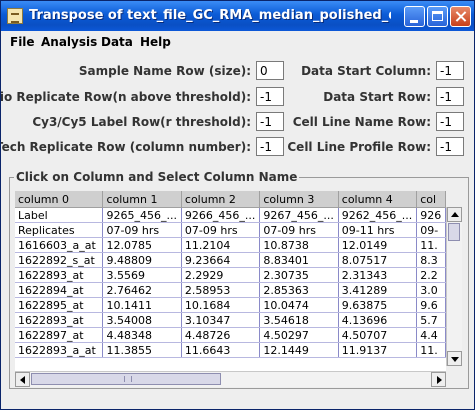 This screenshot has height=410, width=475. Describe the element at coordinates (450, 146) in the screenshot. I see `cell-line-profile-row-input` at that location.